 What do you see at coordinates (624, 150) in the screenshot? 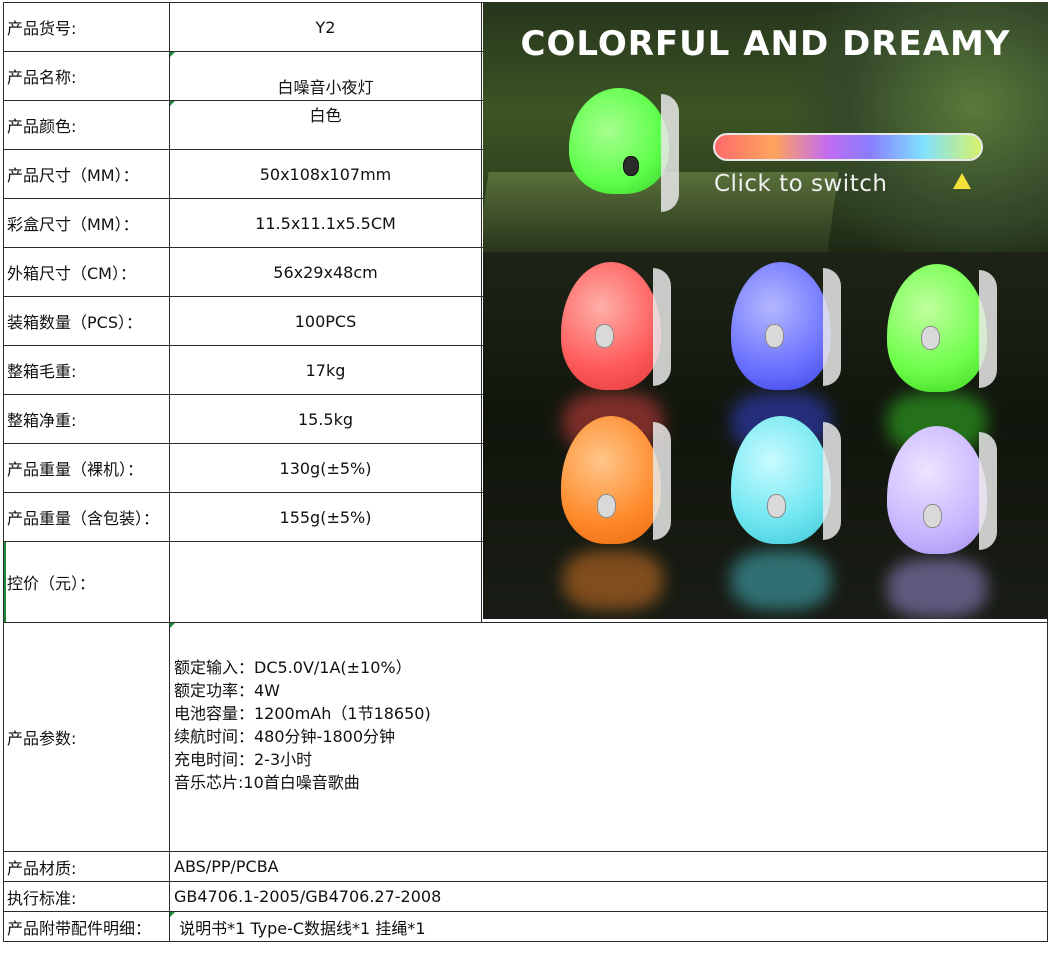
I see `lamp-hero` at bounding box center [624, 150].